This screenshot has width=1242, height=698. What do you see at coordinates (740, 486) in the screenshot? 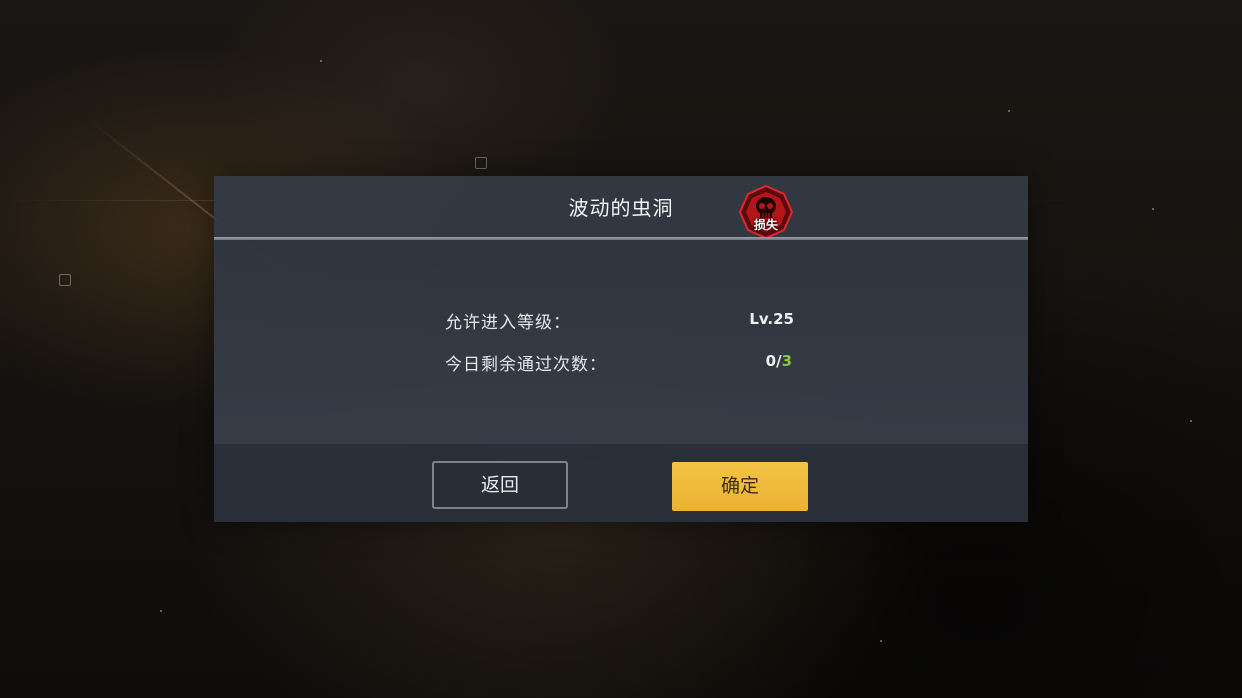
I see `confirm-button: 确定` at bounding box center [740, 486].